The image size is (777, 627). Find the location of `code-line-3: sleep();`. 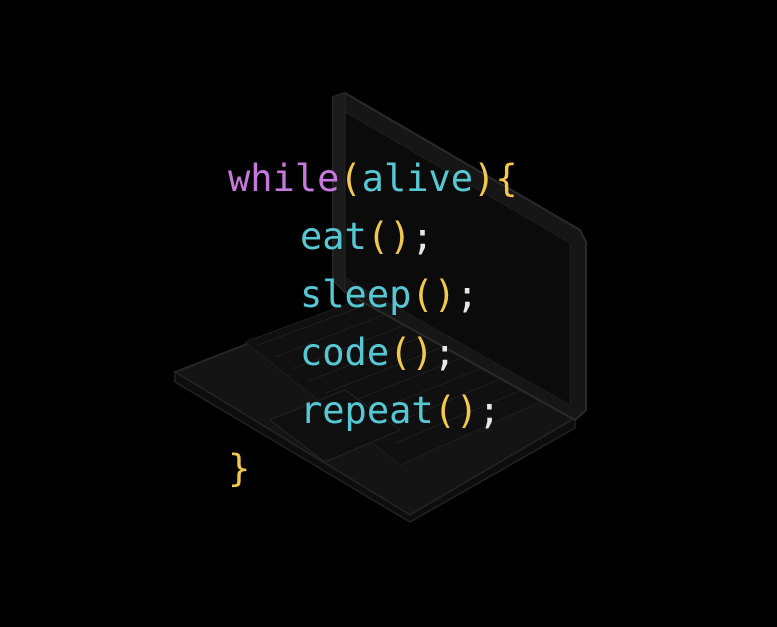

code-line-3: sleep(); is located at coordinates (389, 295).